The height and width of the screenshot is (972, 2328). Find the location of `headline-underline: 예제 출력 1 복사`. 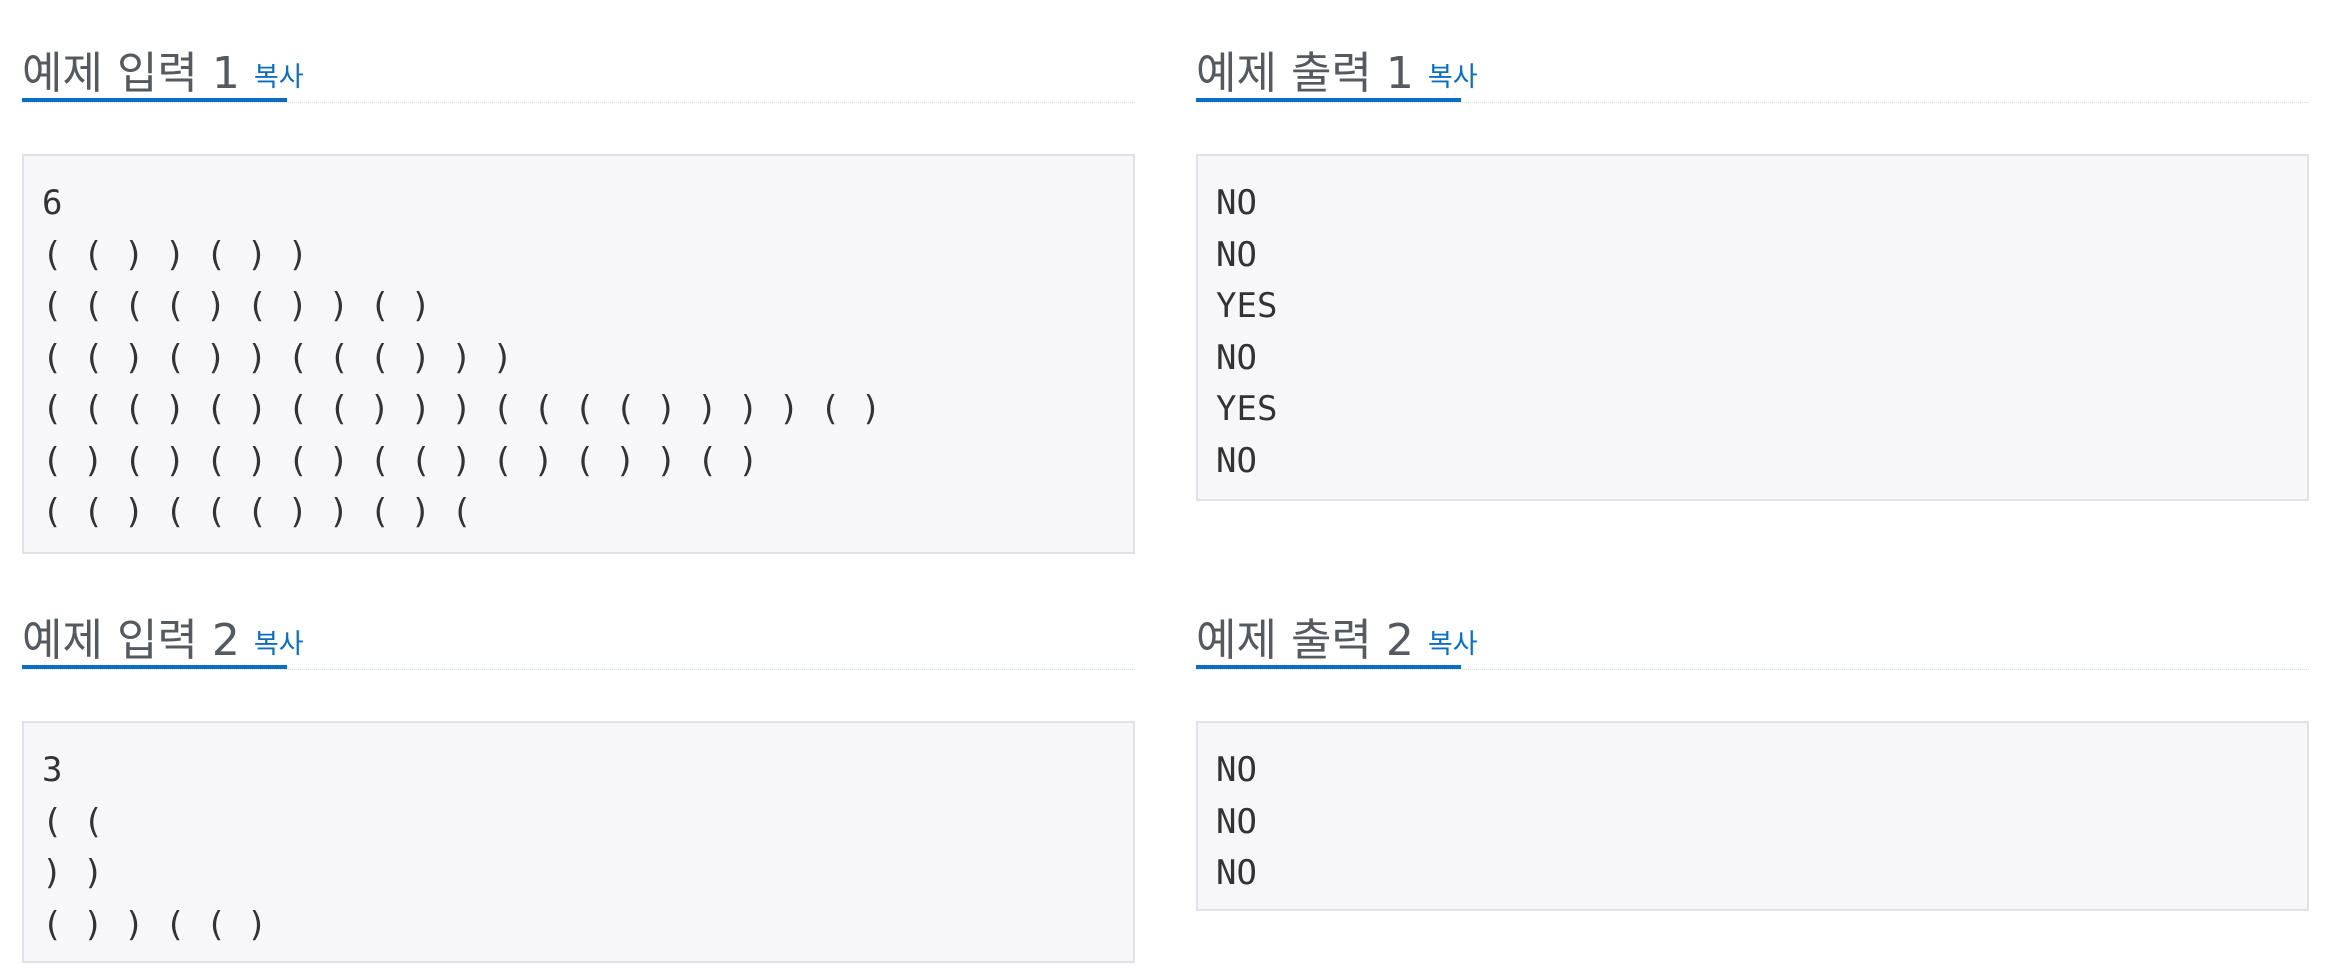

headline-underline: 예제 출력 1 복사 is located at coordinates (1337, 61).